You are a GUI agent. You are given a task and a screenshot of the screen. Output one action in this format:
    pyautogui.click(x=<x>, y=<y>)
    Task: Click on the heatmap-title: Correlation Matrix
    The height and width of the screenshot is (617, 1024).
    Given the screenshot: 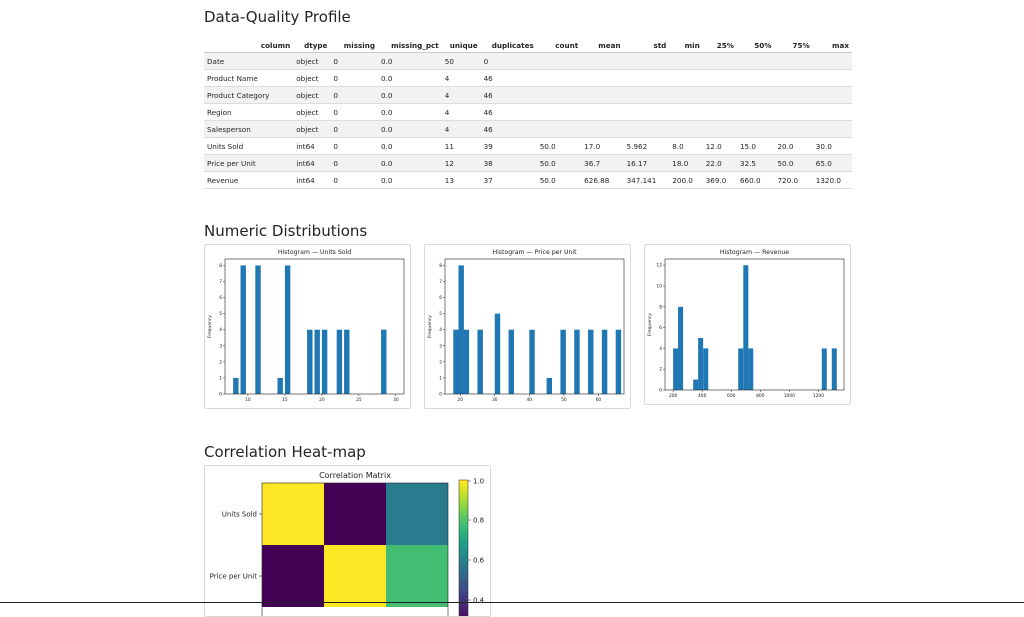 What is the action you would take?
    pyautogui.click(x=355, y=475)
    